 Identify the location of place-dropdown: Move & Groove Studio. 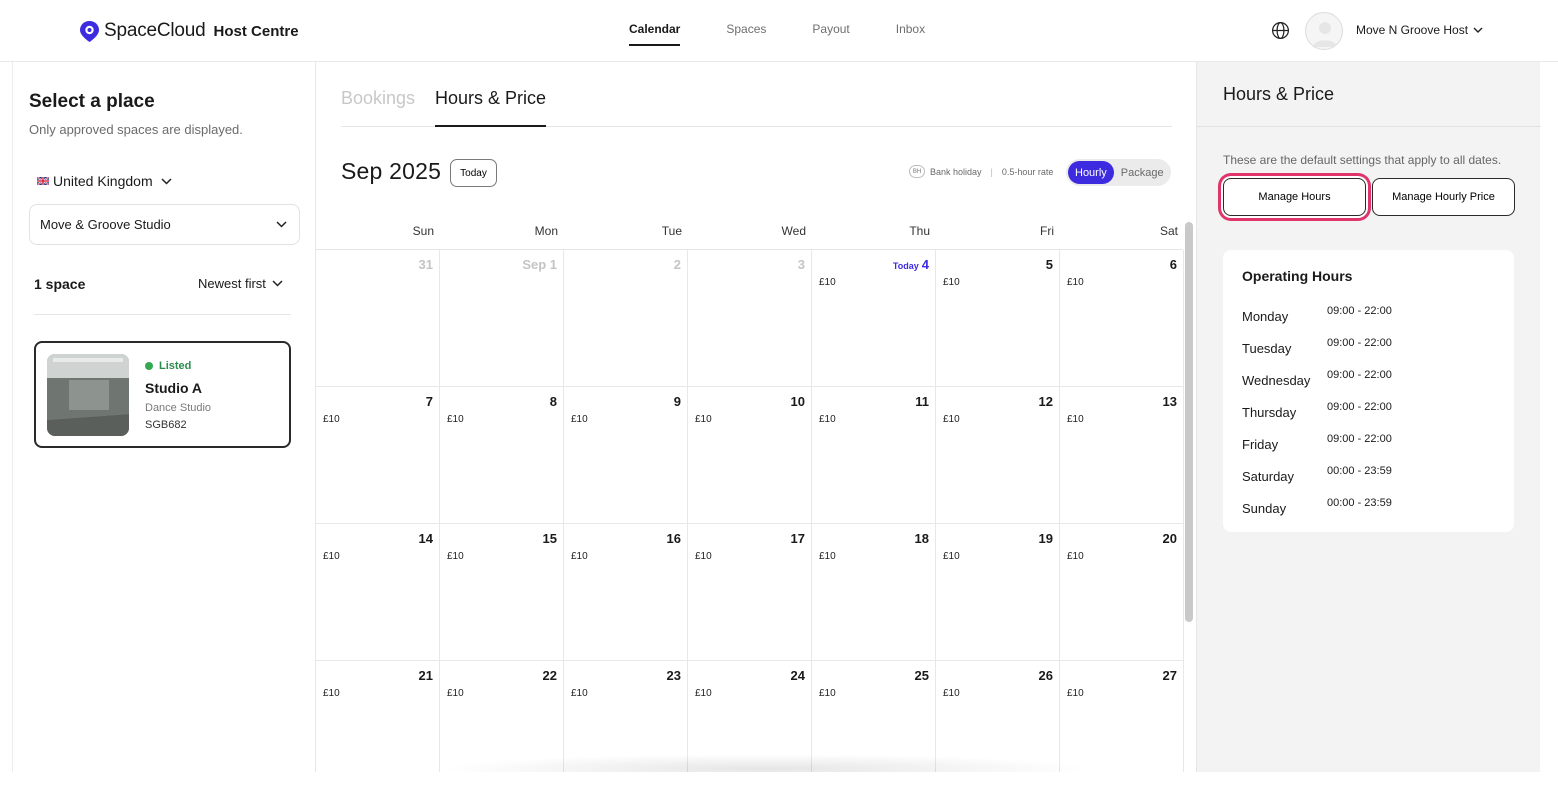
(164, 224).